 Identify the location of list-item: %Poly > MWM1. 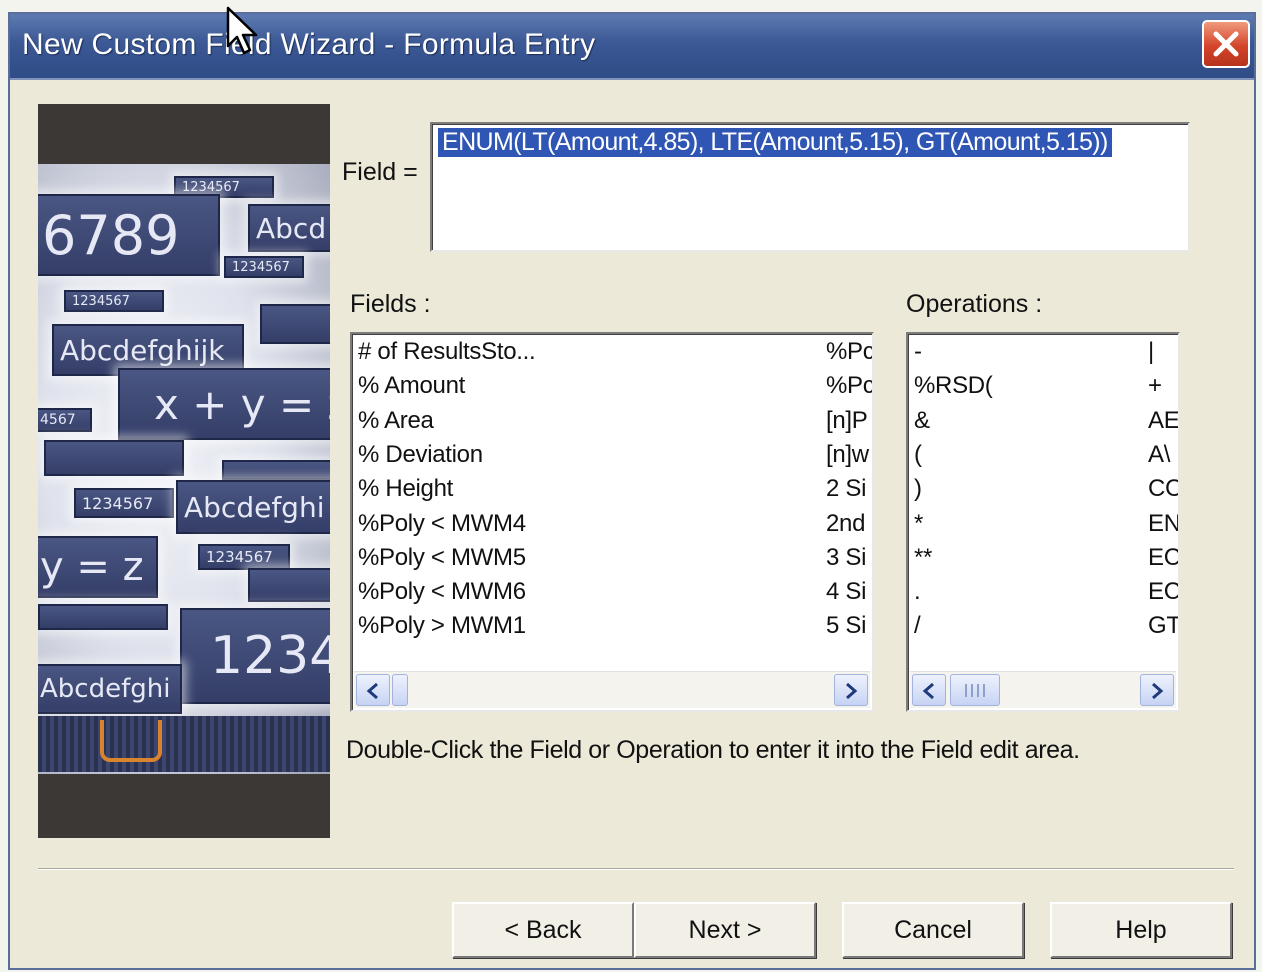
(442, 626).